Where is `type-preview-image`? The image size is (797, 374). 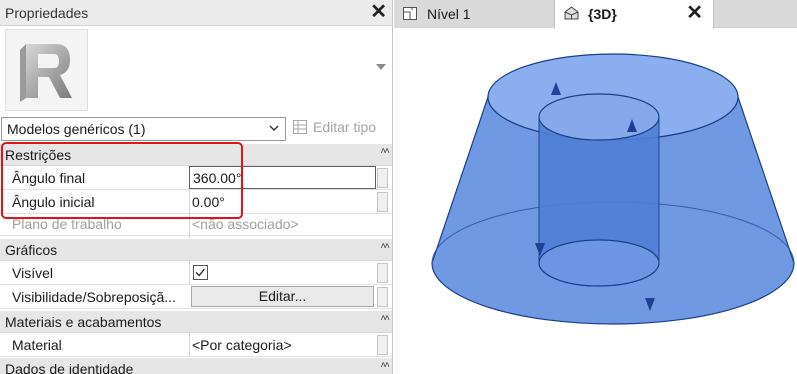
type-preview-image is located at coordinates (46, 70).